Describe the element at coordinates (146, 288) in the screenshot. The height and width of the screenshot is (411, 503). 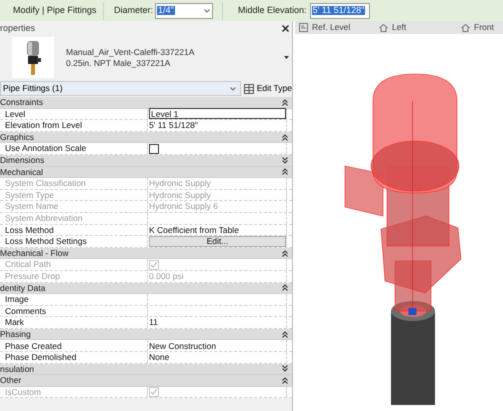
I see `group-header: dentity Data` at that location.